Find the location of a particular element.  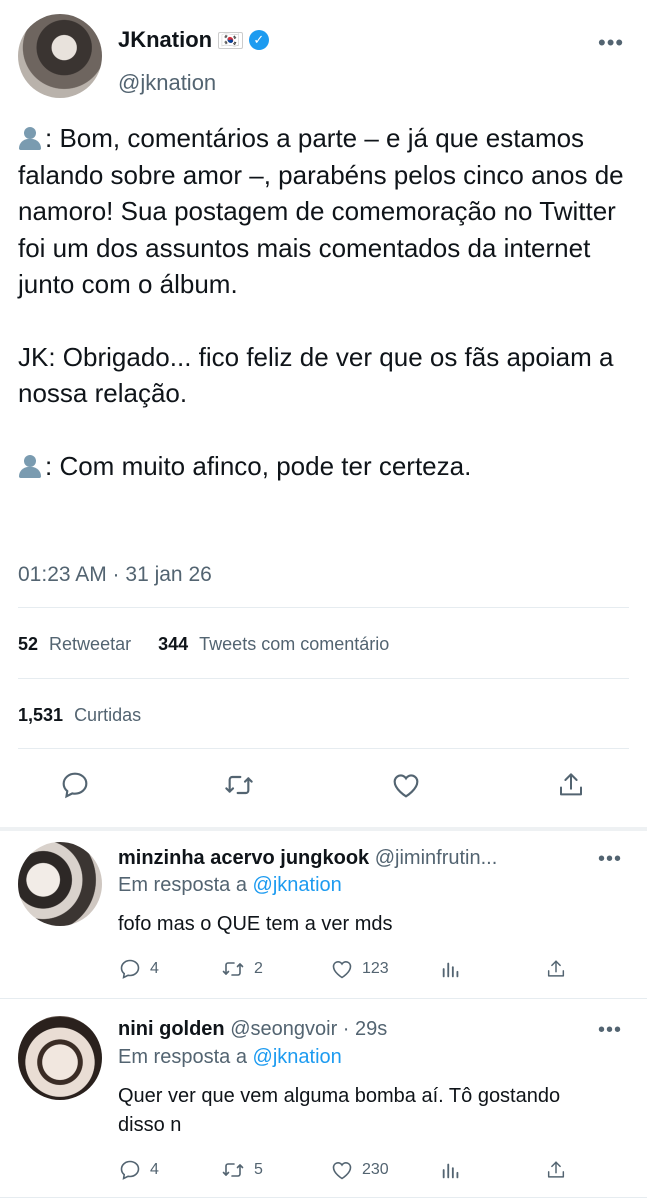

tweet-paragraph-3: : Com muito afinco, pode ter certeza. is located at coordinates (328, 466).